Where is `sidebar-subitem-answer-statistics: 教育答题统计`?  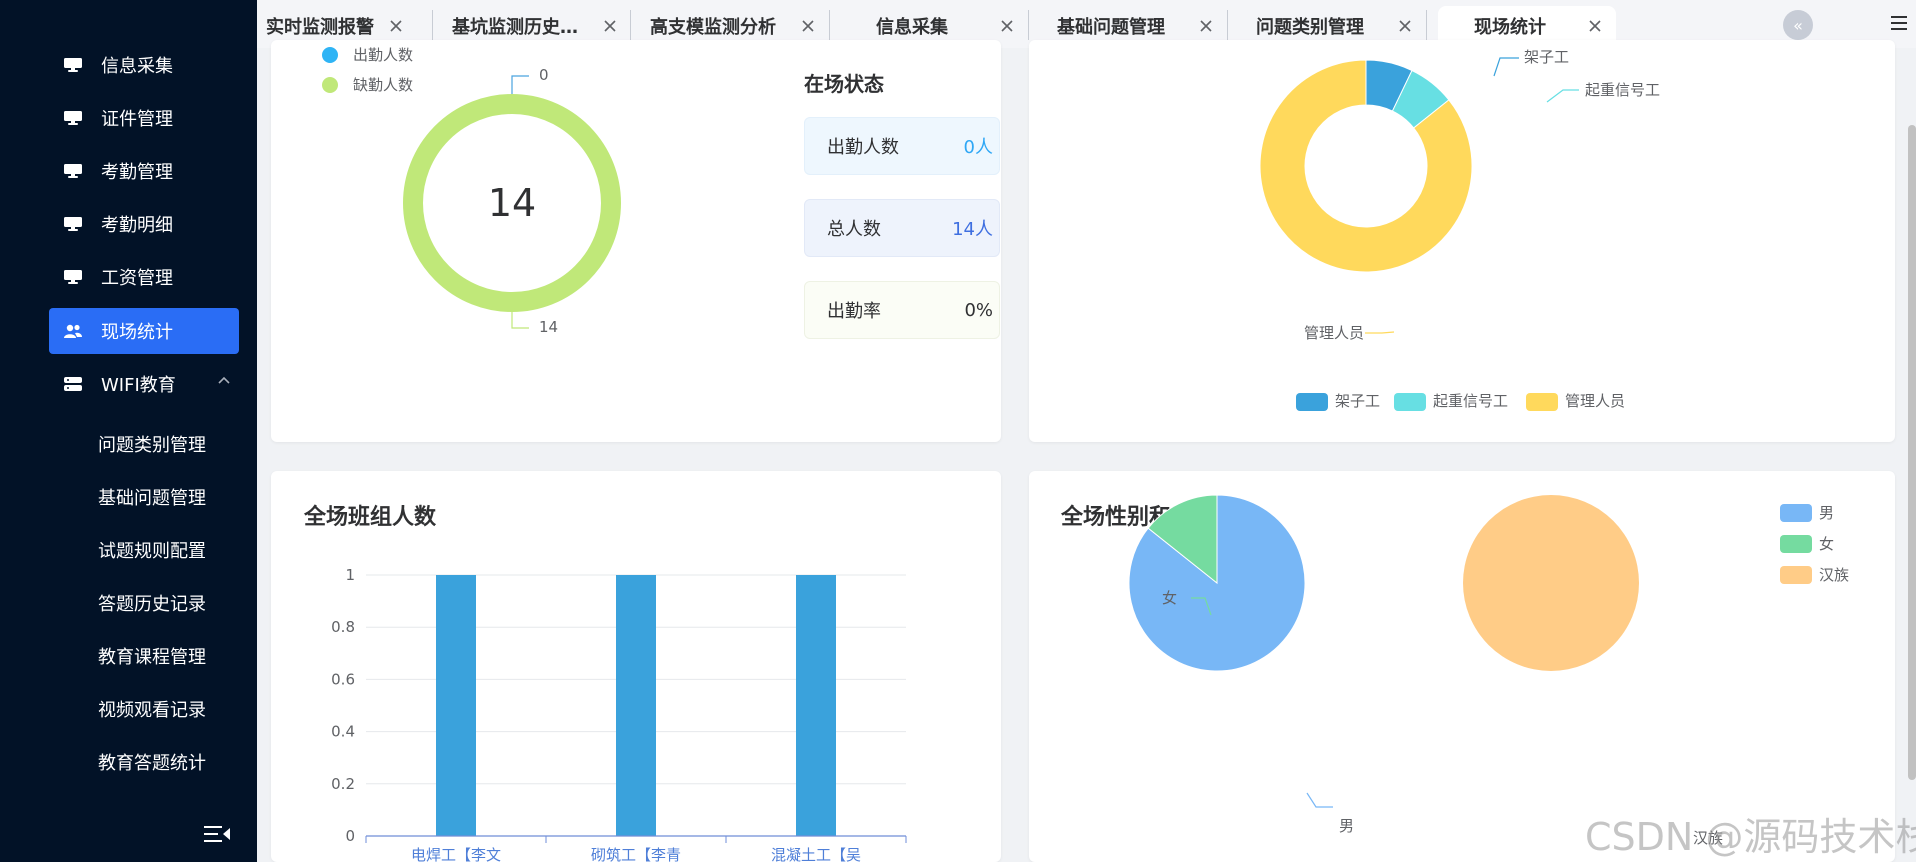 sidebar-subitem-answer-statistics: 教育答题统计 is located at coordinates (152, 762).